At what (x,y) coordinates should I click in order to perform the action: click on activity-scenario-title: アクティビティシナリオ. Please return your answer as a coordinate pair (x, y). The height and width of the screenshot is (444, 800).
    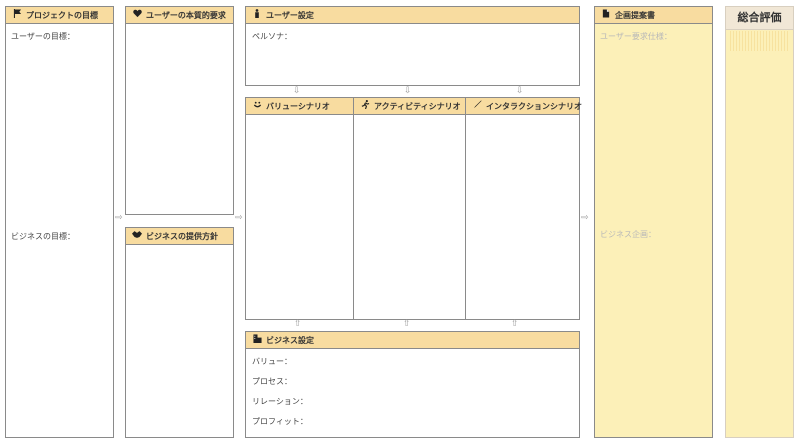
    Looking at the image, I should click on (417, 106).